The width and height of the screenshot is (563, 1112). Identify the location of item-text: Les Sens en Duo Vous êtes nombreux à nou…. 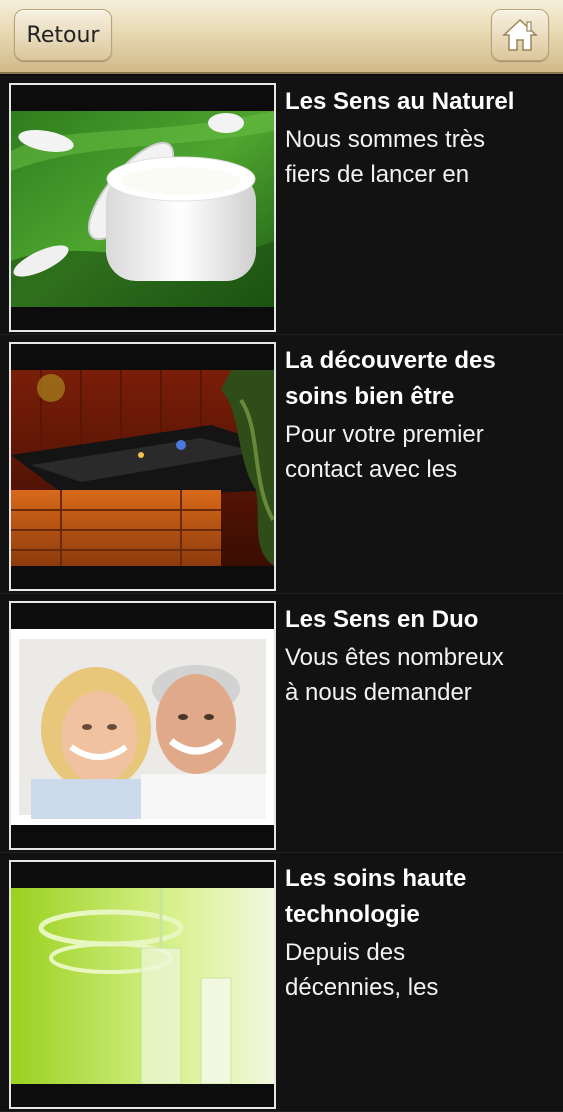
(422, 656).